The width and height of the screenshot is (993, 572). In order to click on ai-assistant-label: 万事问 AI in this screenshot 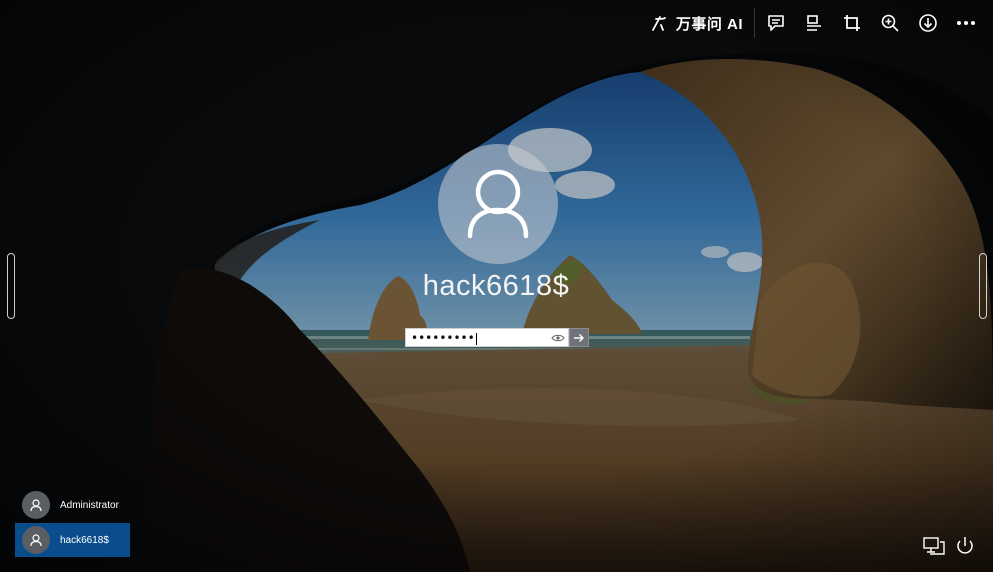, I will do `click(709, 24)`.